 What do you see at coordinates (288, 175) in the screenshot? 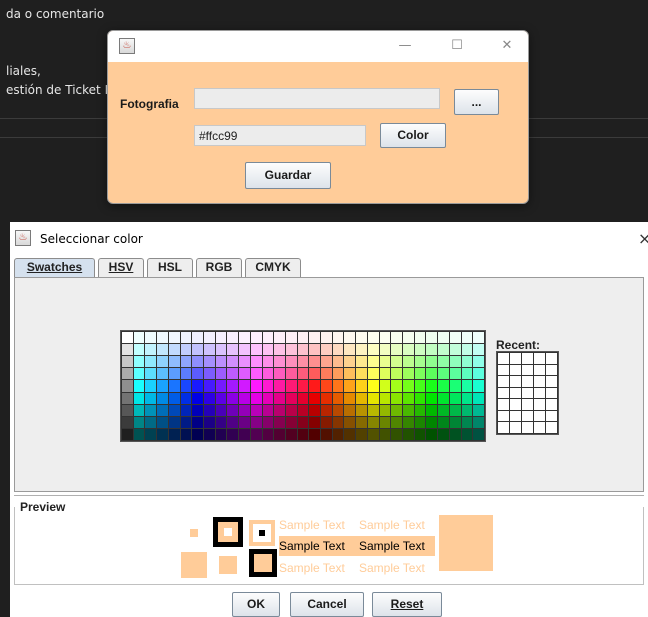
I see `save-button: Guardar` at bounding box center [288, 175].